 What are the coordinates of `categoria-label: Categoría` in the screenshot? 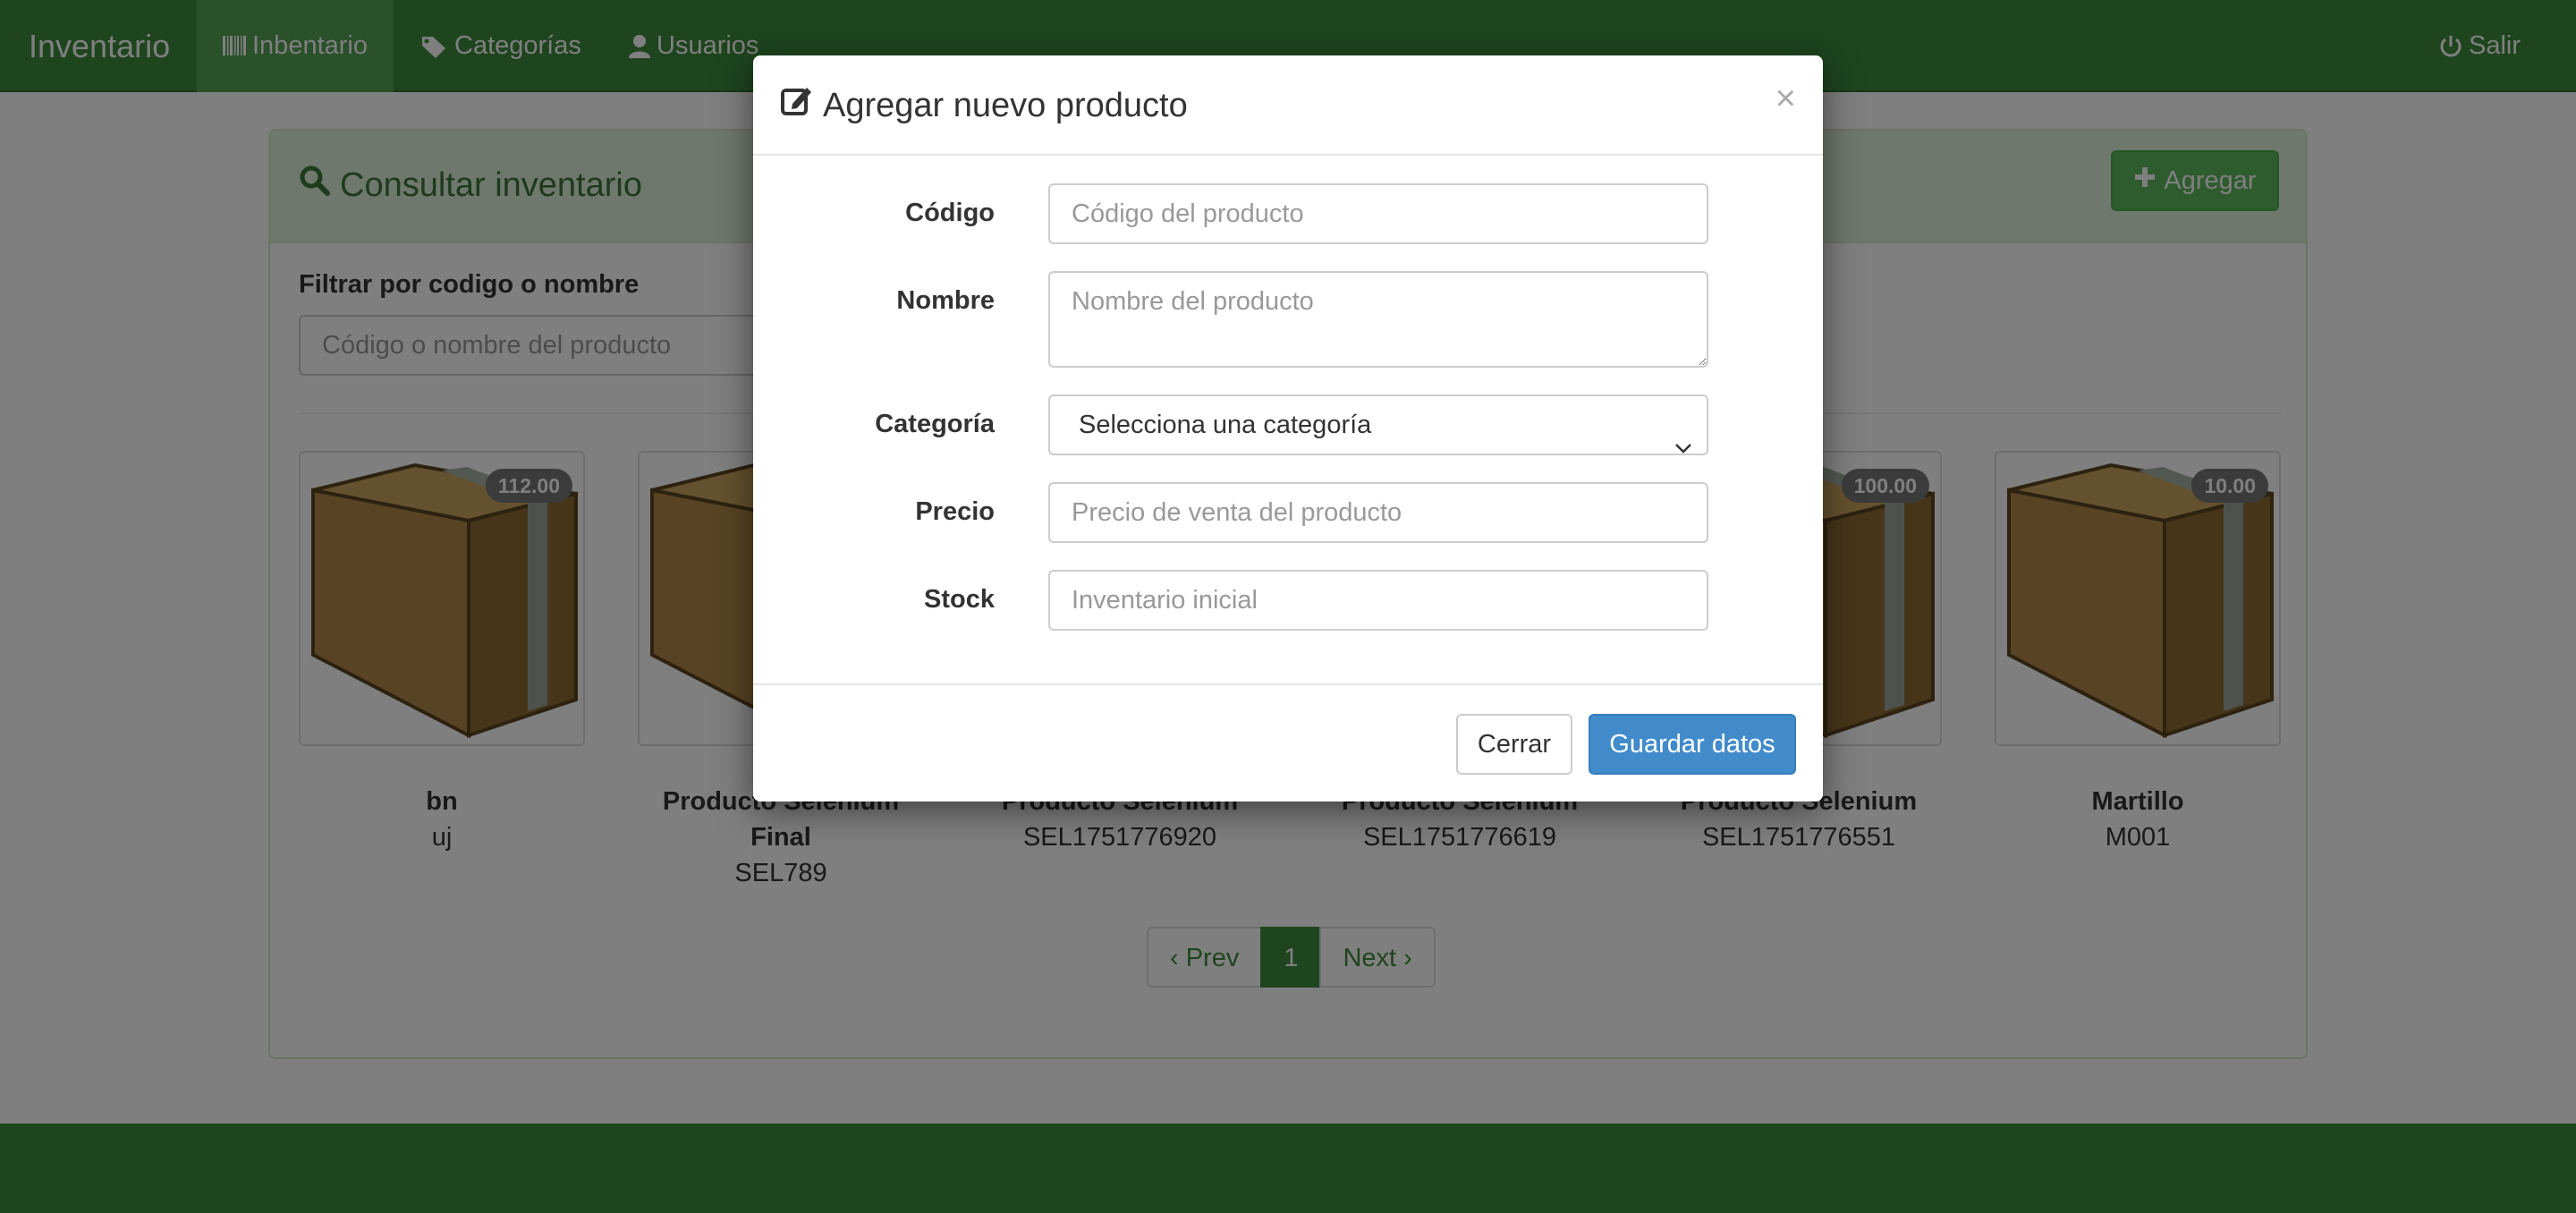 It's located at (935, 424).